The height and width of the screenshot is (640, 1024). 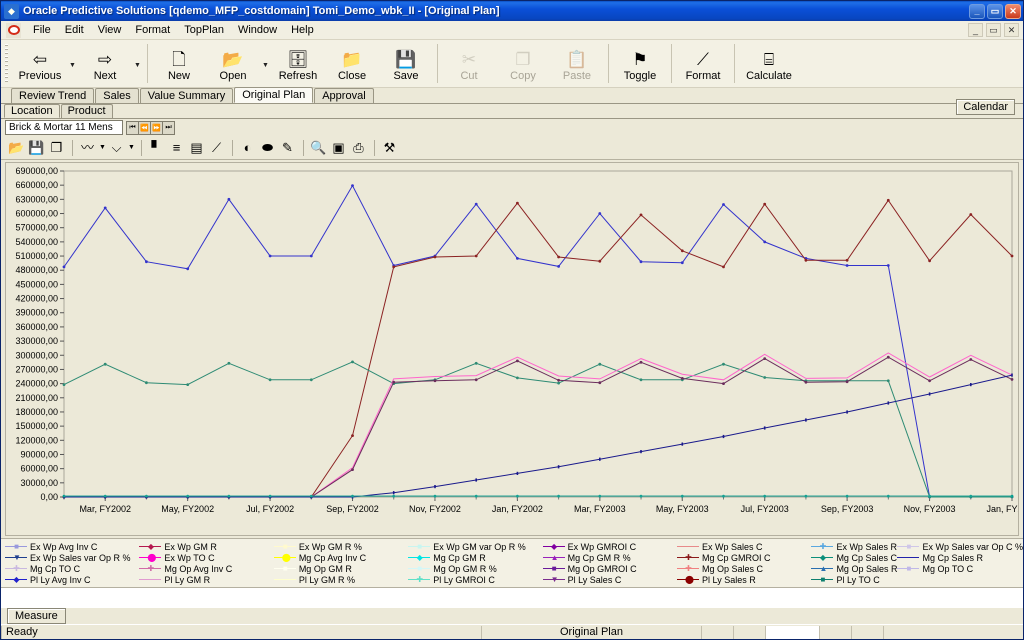 I want to click on menu-item-view: View, so click(x=110, y=30).